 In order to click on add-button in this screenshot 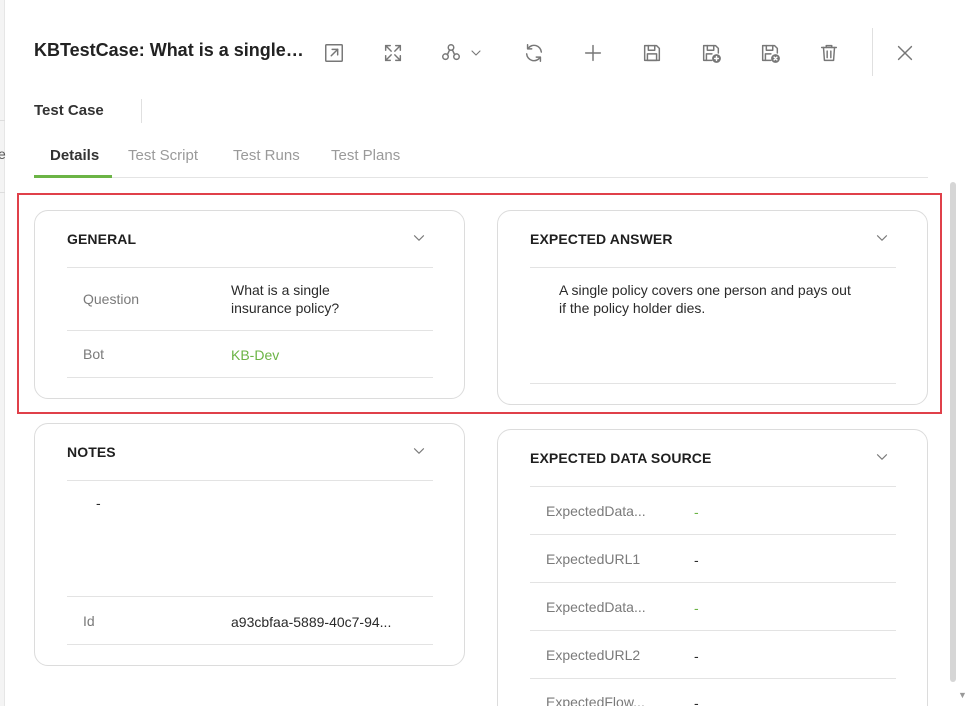, I will do `click(593, 53)`.